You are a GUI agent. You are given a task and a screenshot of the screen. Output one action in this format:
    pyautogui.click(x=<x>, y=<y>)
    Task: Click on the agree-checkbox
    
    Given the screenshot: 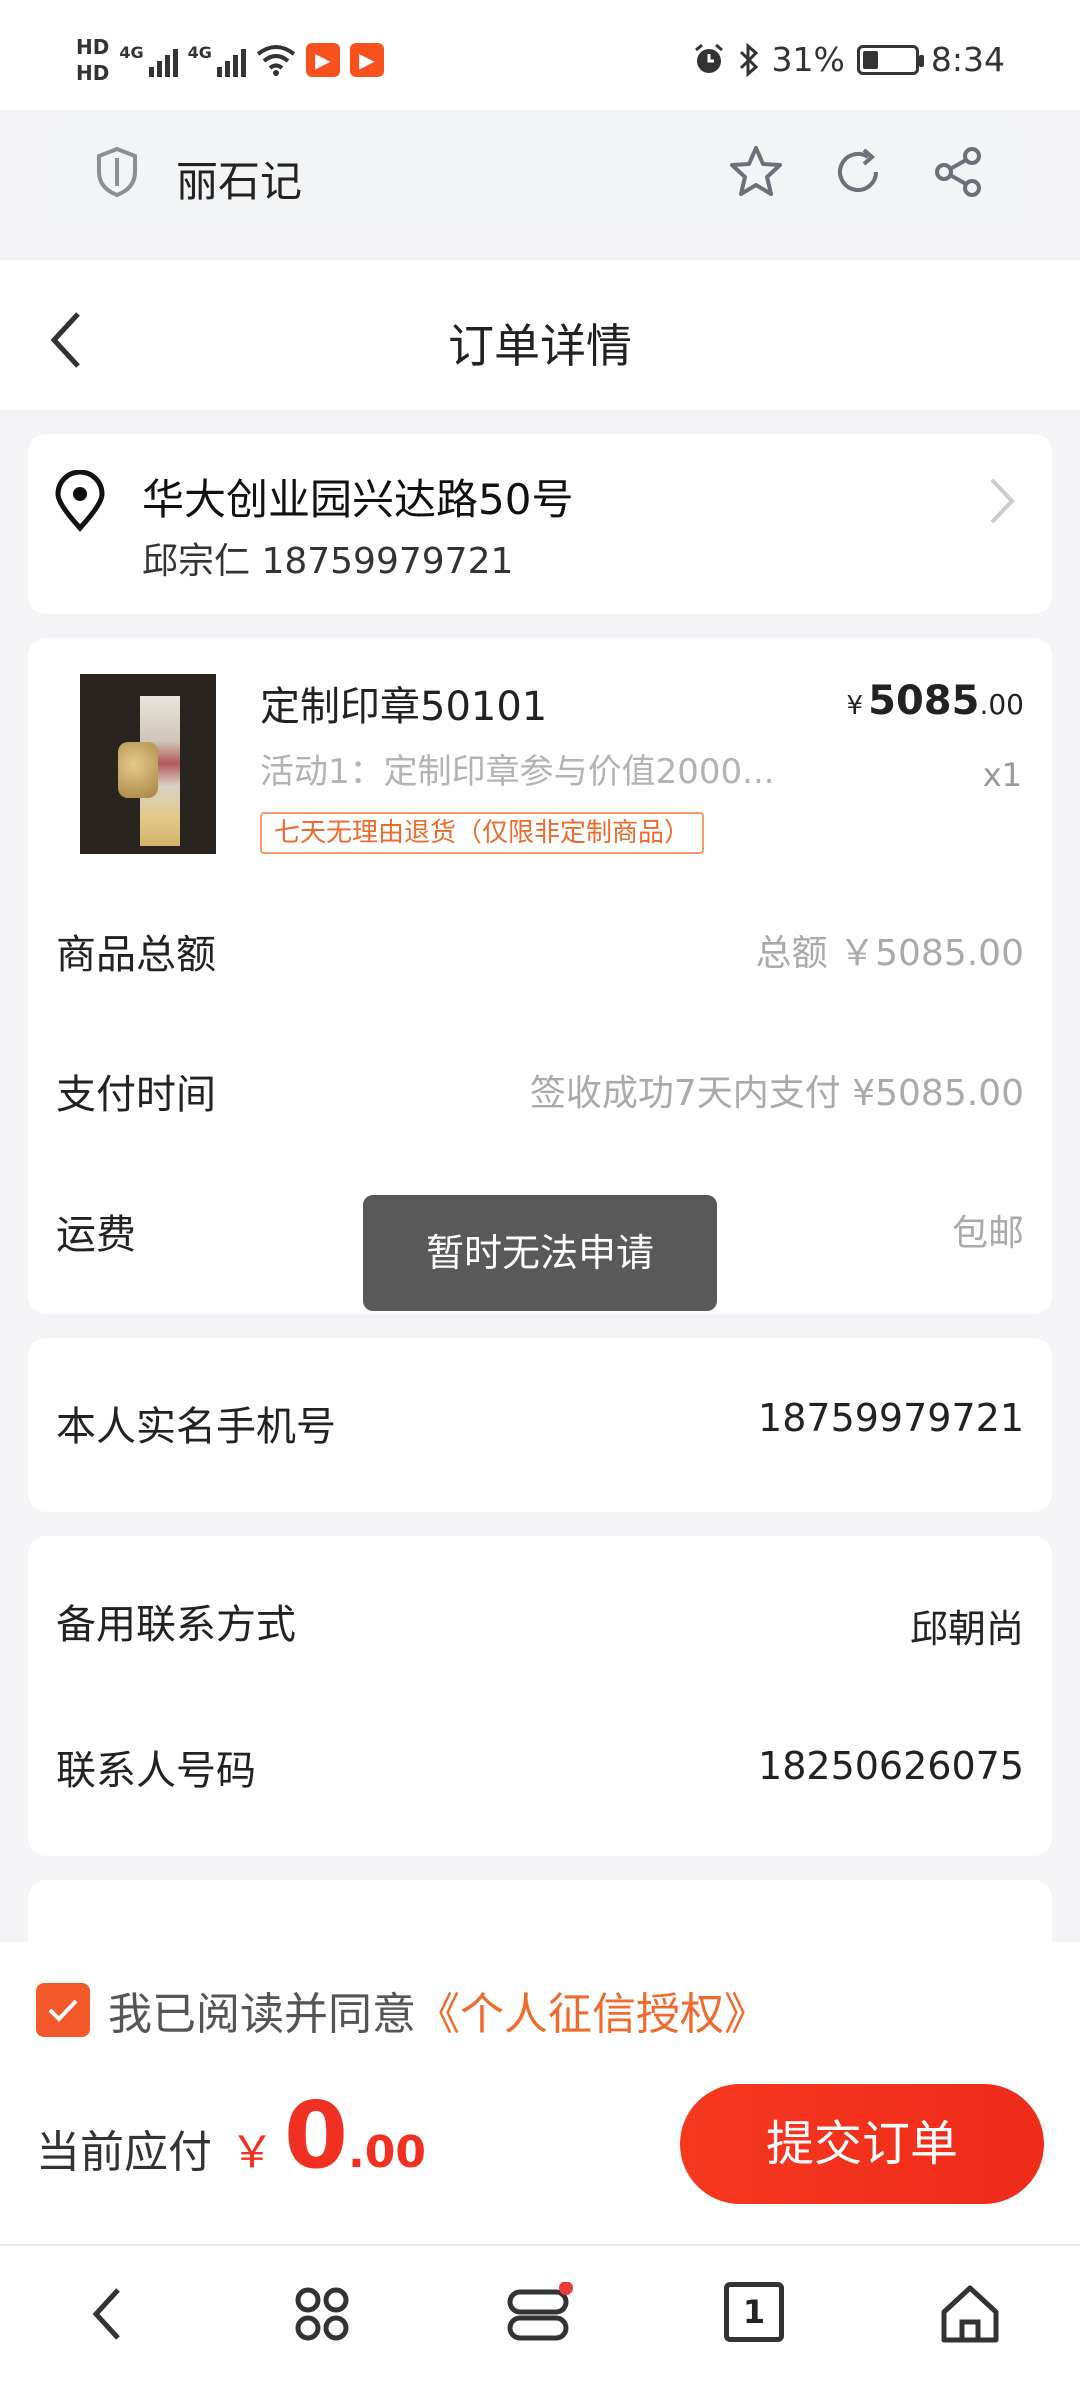 What is the action you would take?
    pyautogui.click(x=63, y=2010)
    